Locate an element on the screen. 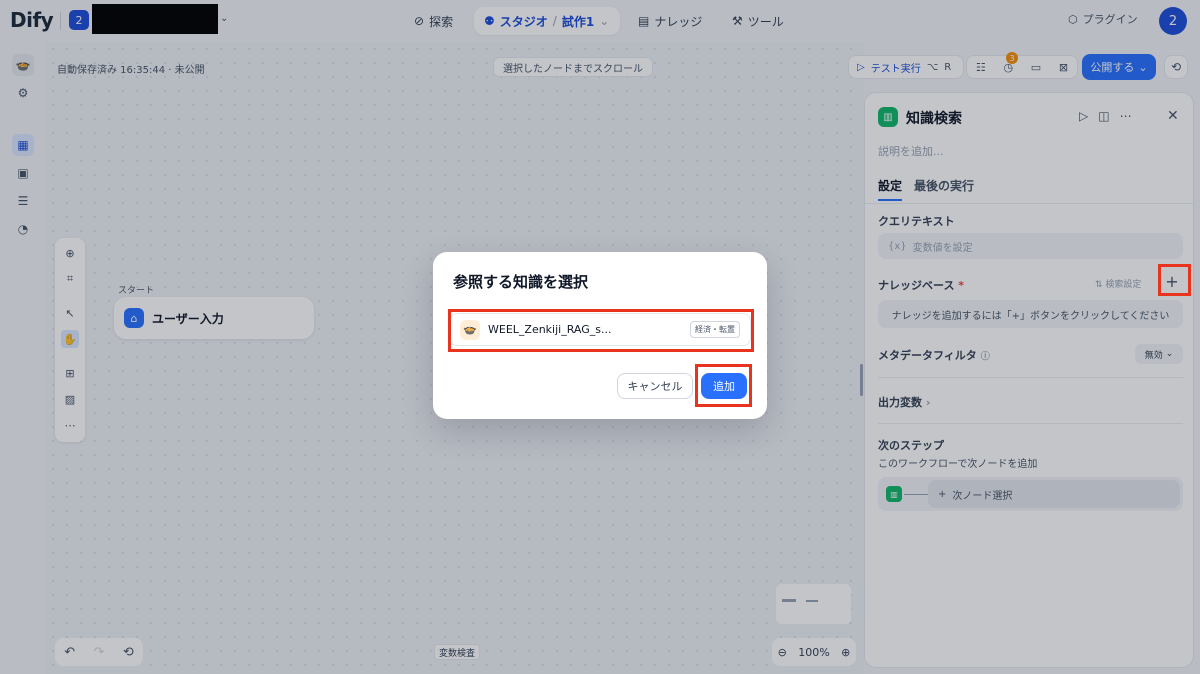 This screenshot has height=674, width=1200. annotation-highlight-plus is located at coordinates (1174, 280).